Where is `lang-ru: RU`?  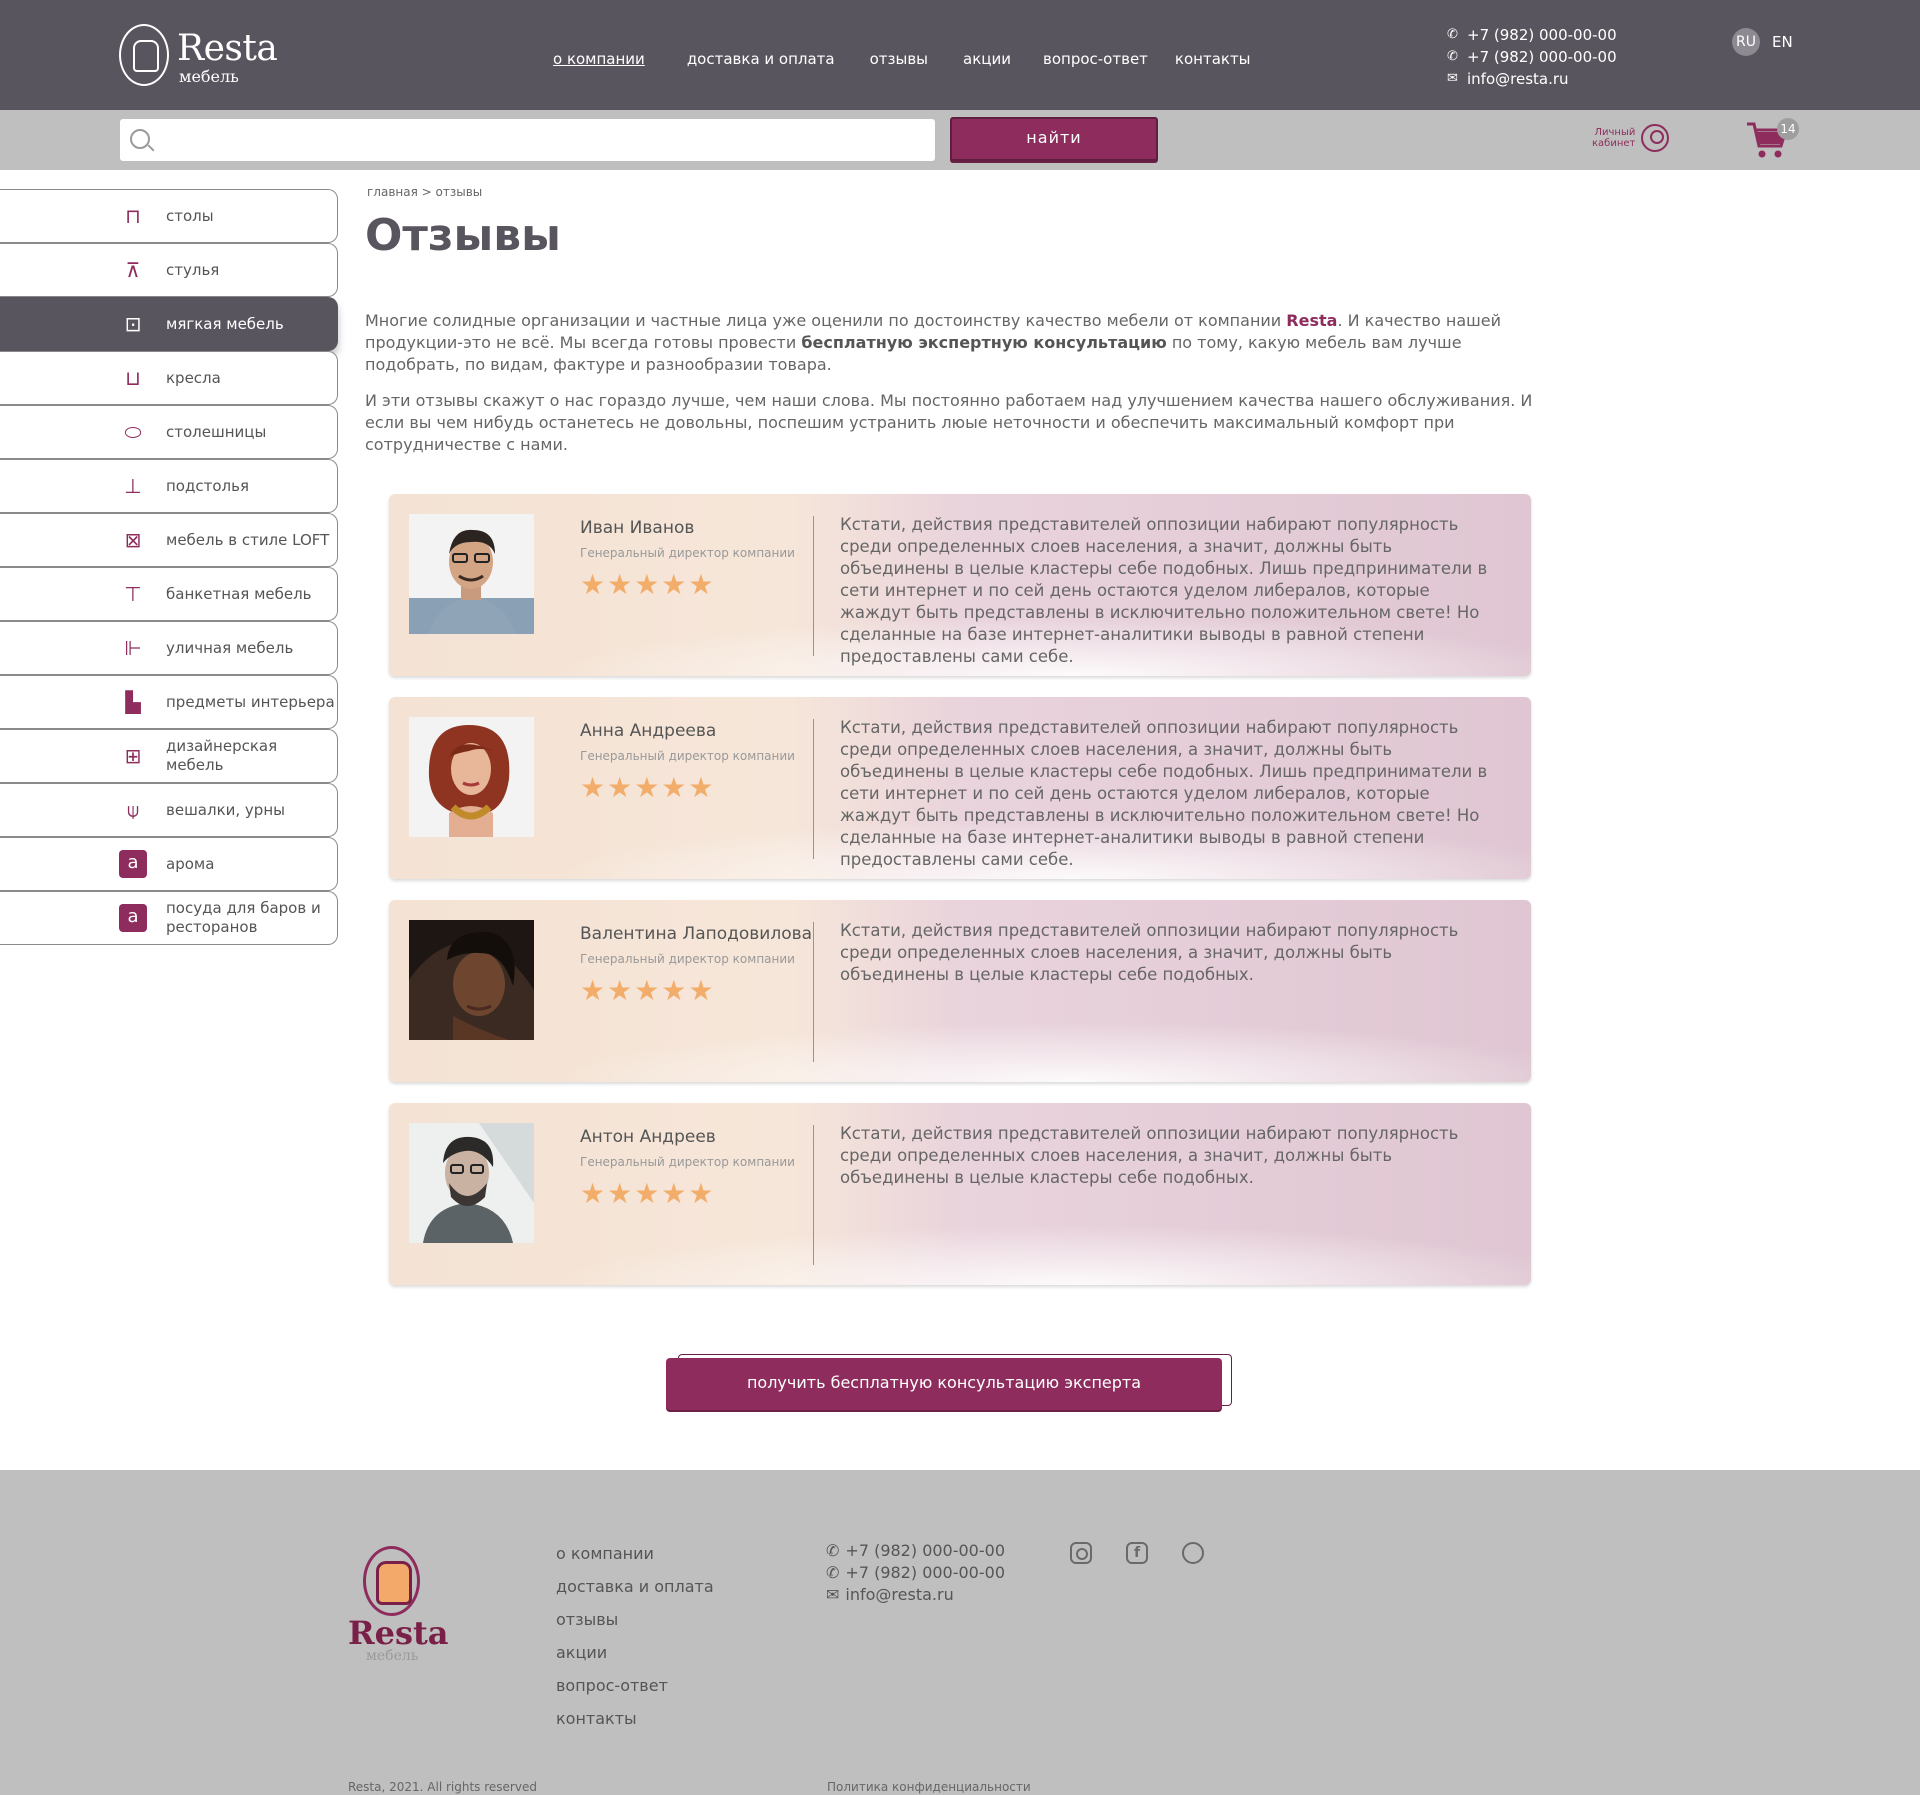
lang-ru: RU is located at coordinates (1746, 42).